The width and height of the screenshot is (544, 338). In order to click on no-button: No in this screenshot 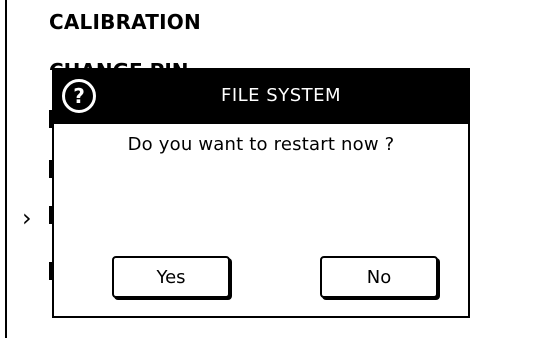, I will do `click(379, 277)`.